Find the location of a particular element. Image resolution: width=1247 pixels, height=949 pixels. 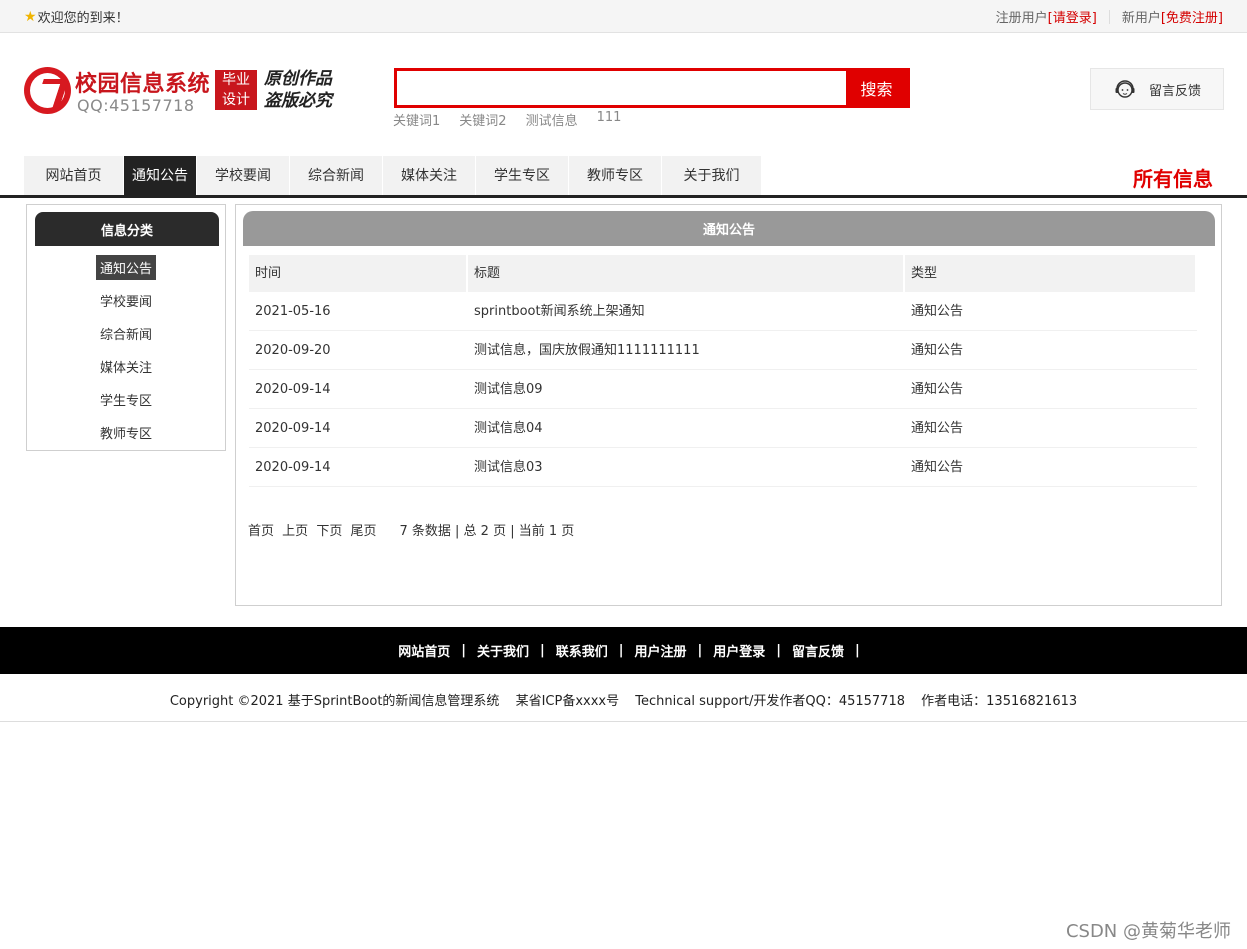

all-info-link: 所有信息 is located at coordinates (1173, 177).